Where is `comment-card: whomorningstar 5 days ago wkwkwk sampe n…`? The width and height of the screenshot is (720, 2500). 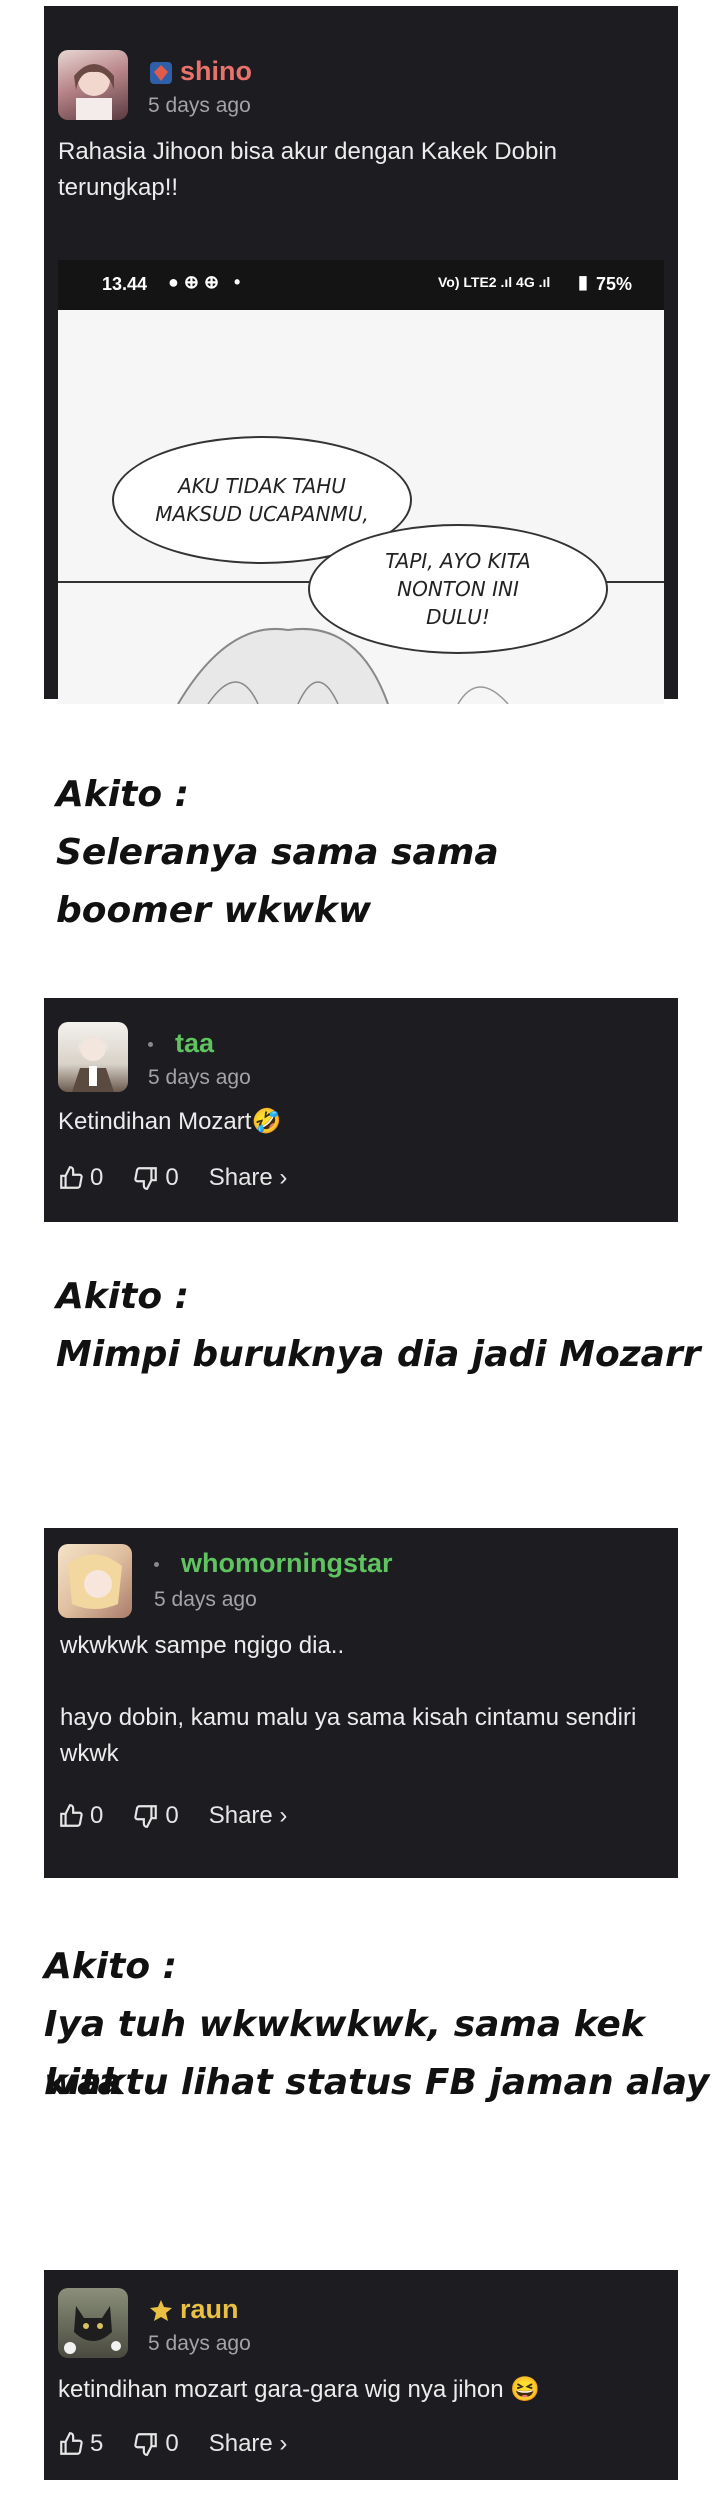
comment-card: whomorningstar 5 days ago wkwkwk sampe n… is located at coordinates (361, 1703).